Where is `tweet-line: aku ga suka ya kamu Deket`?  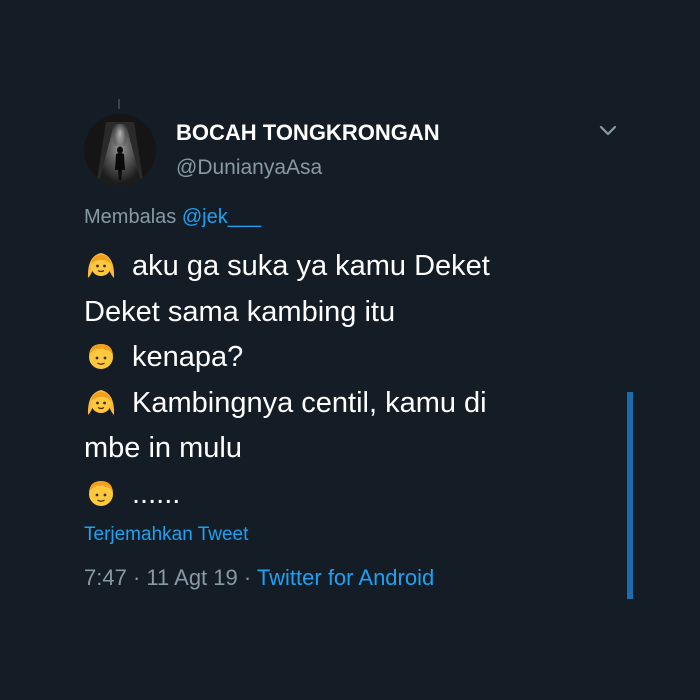
tweet-line: aku ga suka ya kamu Deket is located at coordinates (344, 267).